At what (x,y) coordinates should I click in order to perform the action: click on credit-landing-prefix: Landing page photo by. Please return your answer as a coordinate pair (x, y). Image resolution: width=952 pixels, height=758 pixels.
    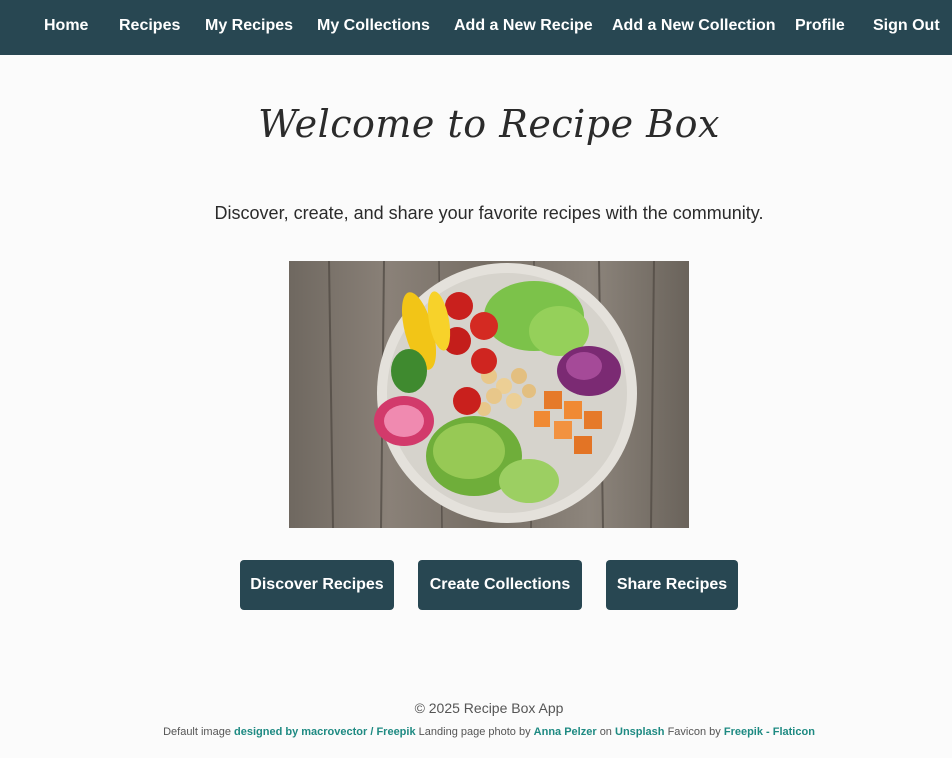
    Looking at the image, I should click on (474, 732).